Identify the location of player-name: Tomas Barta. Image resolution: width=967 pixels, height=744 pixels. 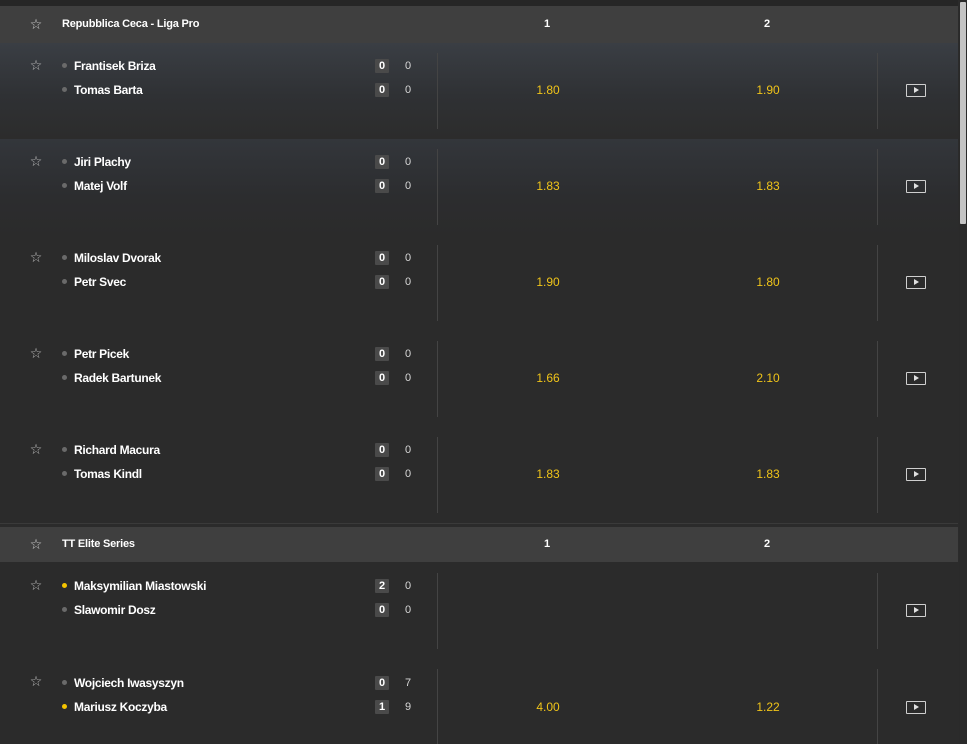
(108, 90).